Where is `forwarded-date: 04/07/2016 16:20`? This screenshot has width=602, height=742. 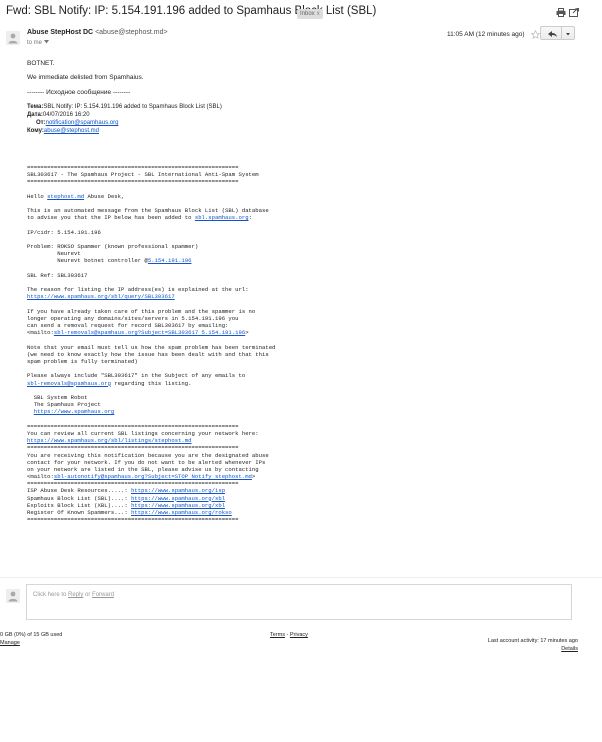 forwarded-date: 04/07/2016 16:20 is located at coordinates (66, 115).